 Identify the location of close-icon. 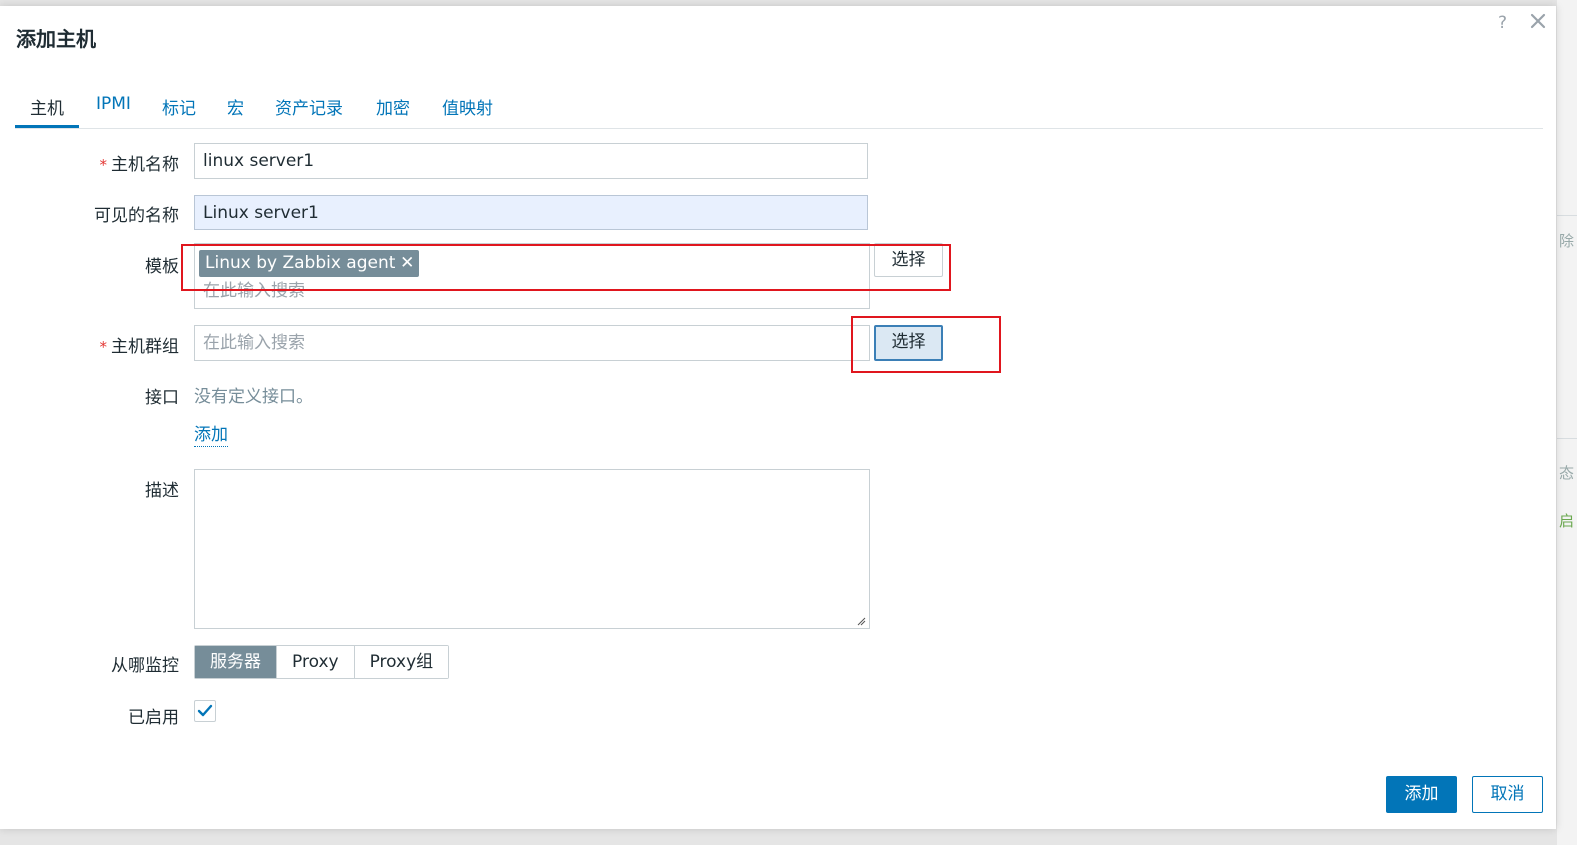
(1538, 22).